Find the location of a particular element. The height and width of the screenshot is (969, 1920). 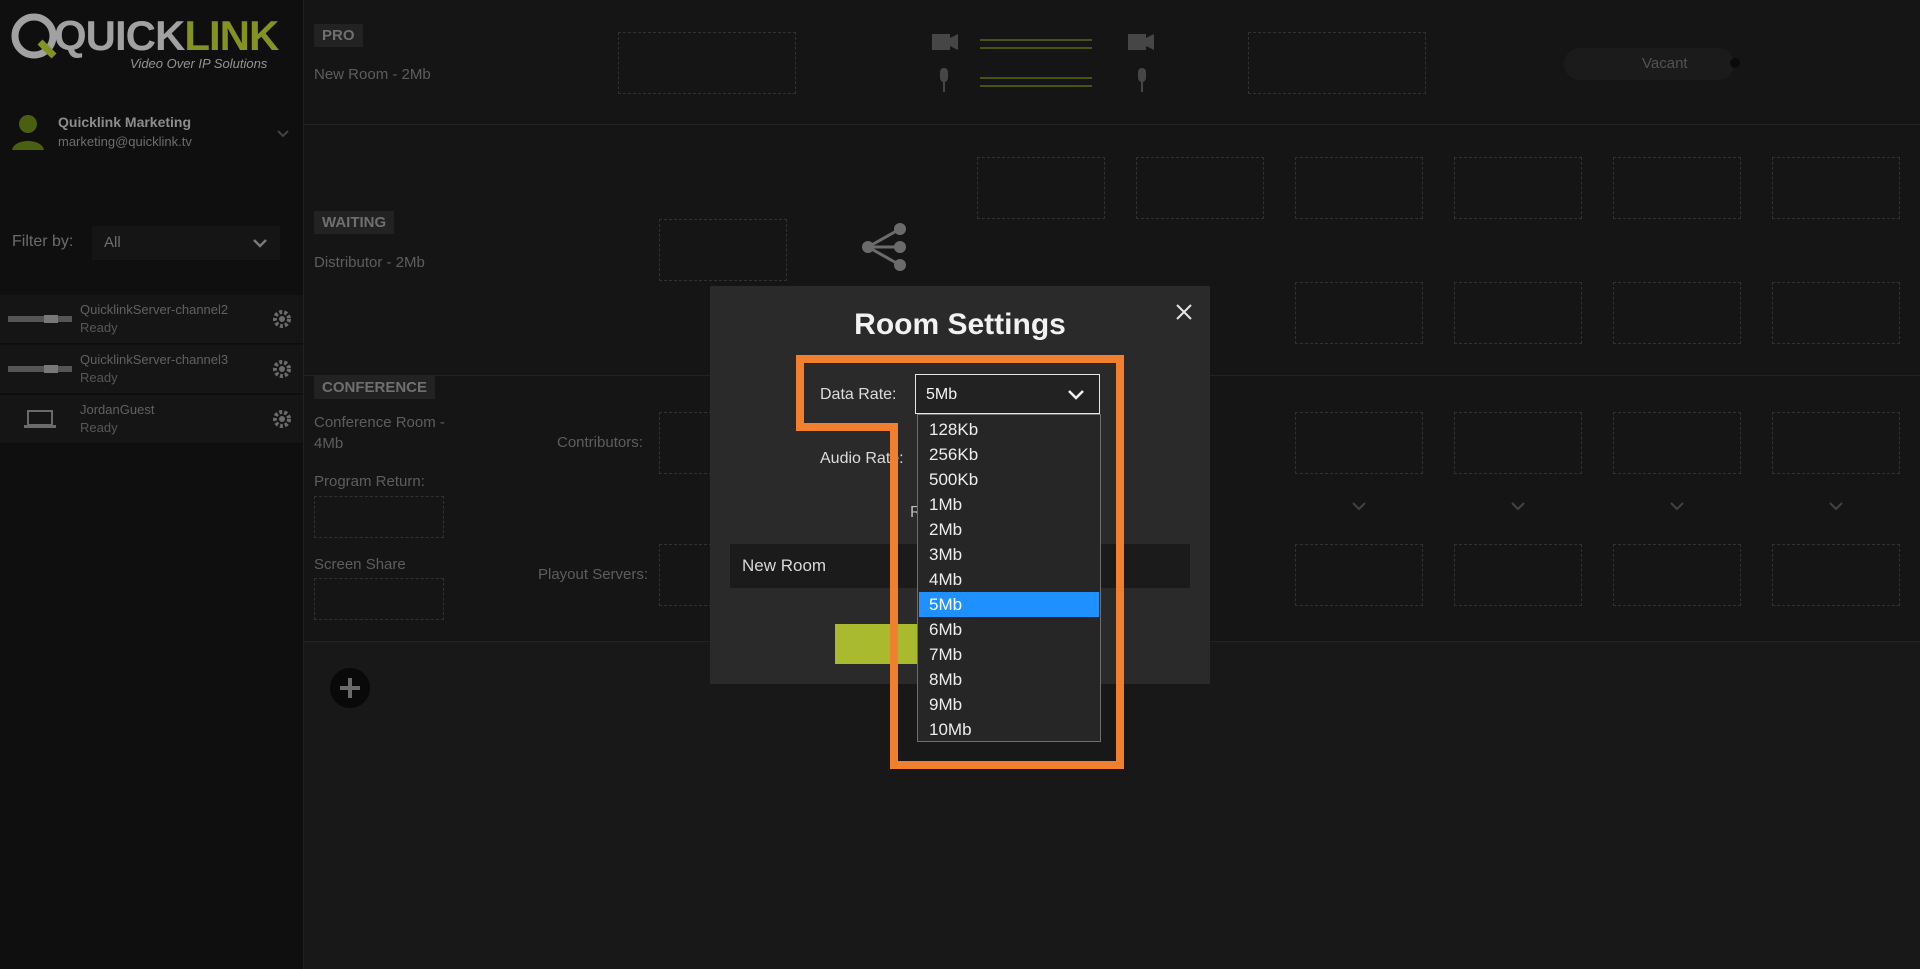

close-icon is located at coordinates (1184, 312).